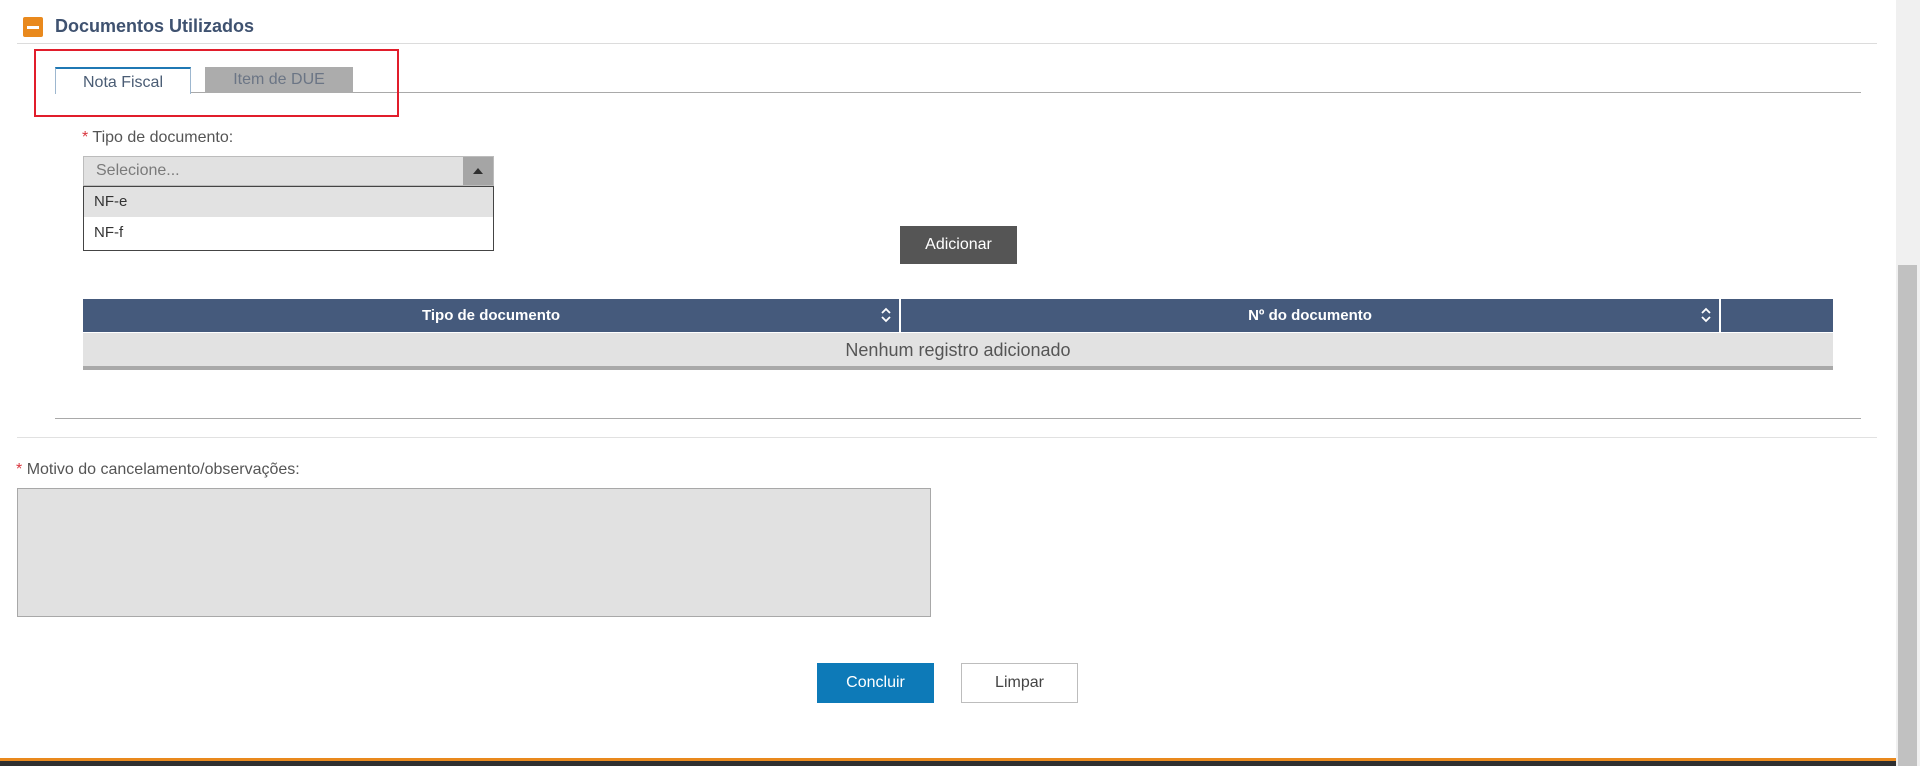  What do you see at coordinates (478, 171) in the screenshot?
I see `chevron-up-icon` at bounding box center [478, 171].